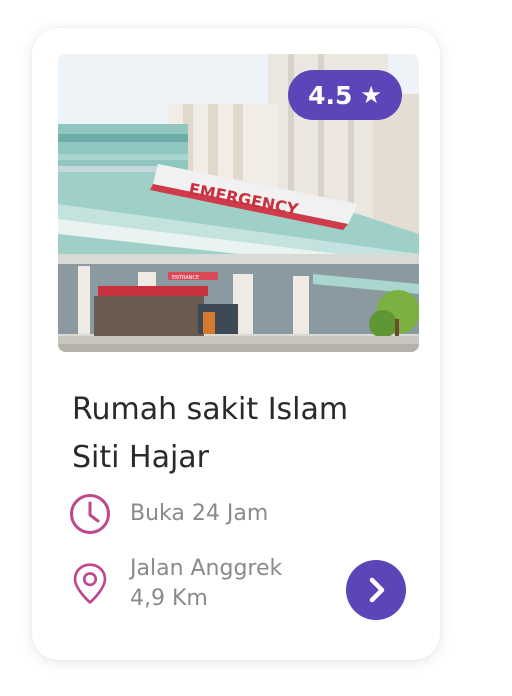 The width and height of the screenshot is (512, 696). Describe the element at coordinates (90, 514) in the screenshot. I see `clock-icon` at that location.